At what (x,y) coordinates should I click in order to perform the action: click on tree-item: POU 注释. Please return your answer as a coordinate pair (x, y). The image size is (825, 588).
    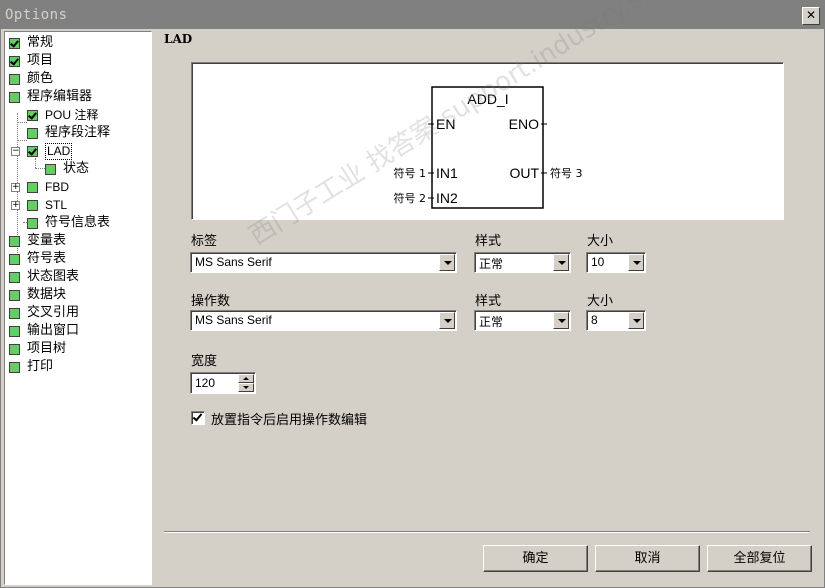
    Looking at the image, I should click on (77, 115).